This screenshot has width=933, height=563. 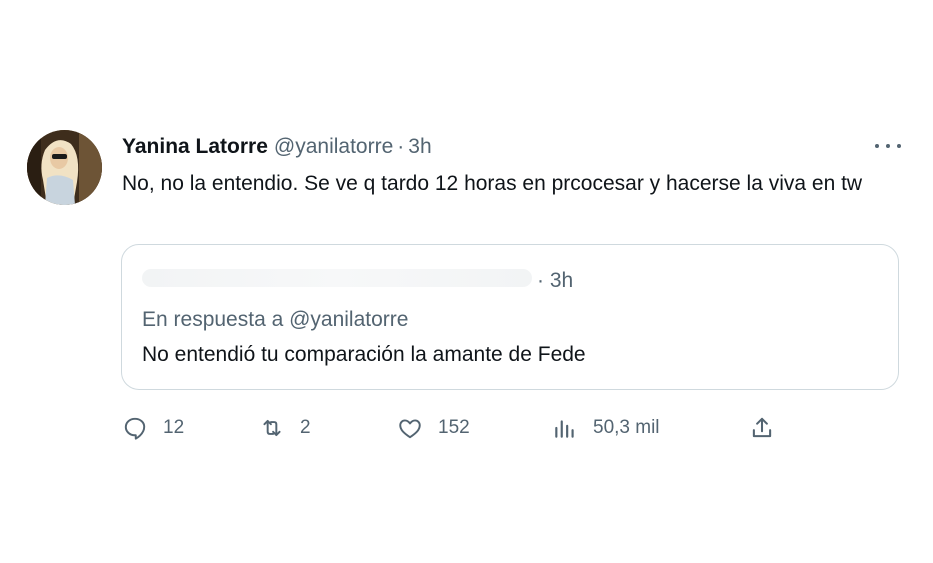 What do you see at coordinates (195, 147) in the screenshot?
I see `author-name: Yanina Latorre` at bounding box center [195, 147].